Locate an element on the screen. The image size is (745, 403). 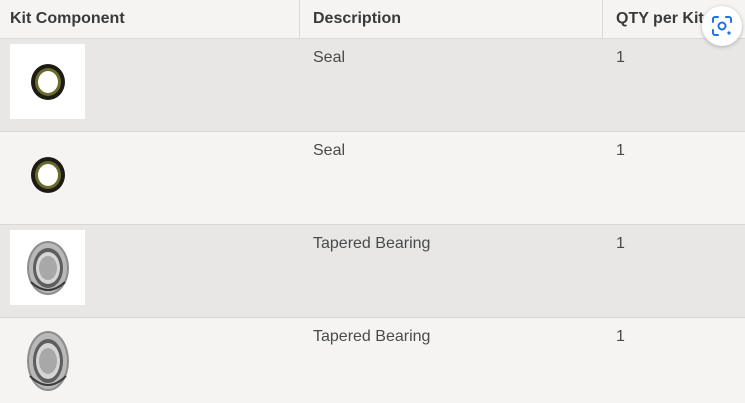
table-header: Kit Component Description QTY per Kit is located at coordinates (372, 19).